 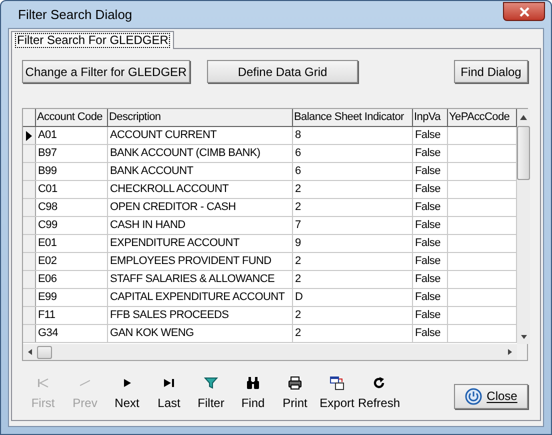 What do you see at coordinates (47, 243) in the screenshot?
I see `table-cell: E01` at bounding box center [47, 243].